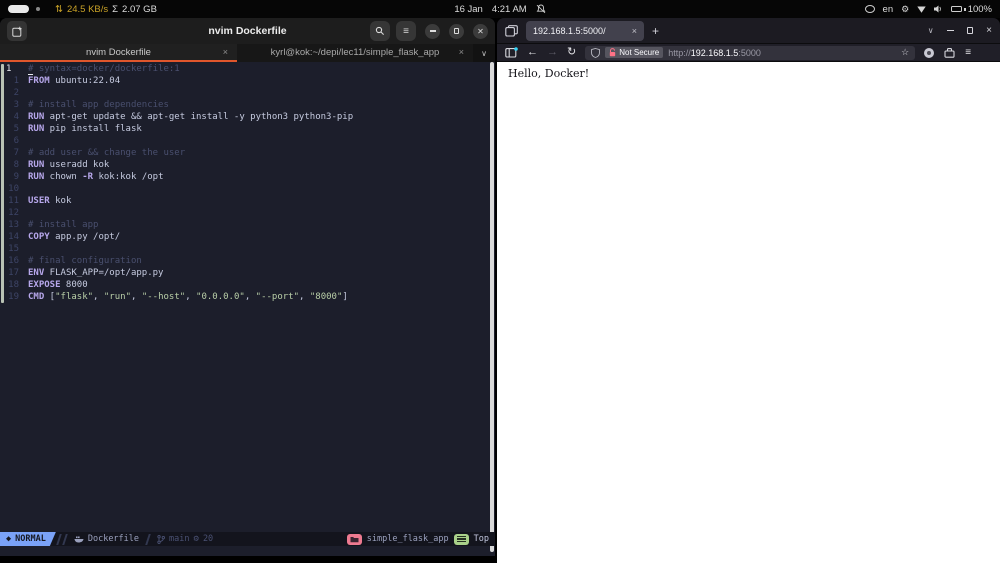 This screenshot has width=1000, height=563. Describe the element at coordinates (16, 141) in the screenshot. I see `editor-line: 6` at that location.